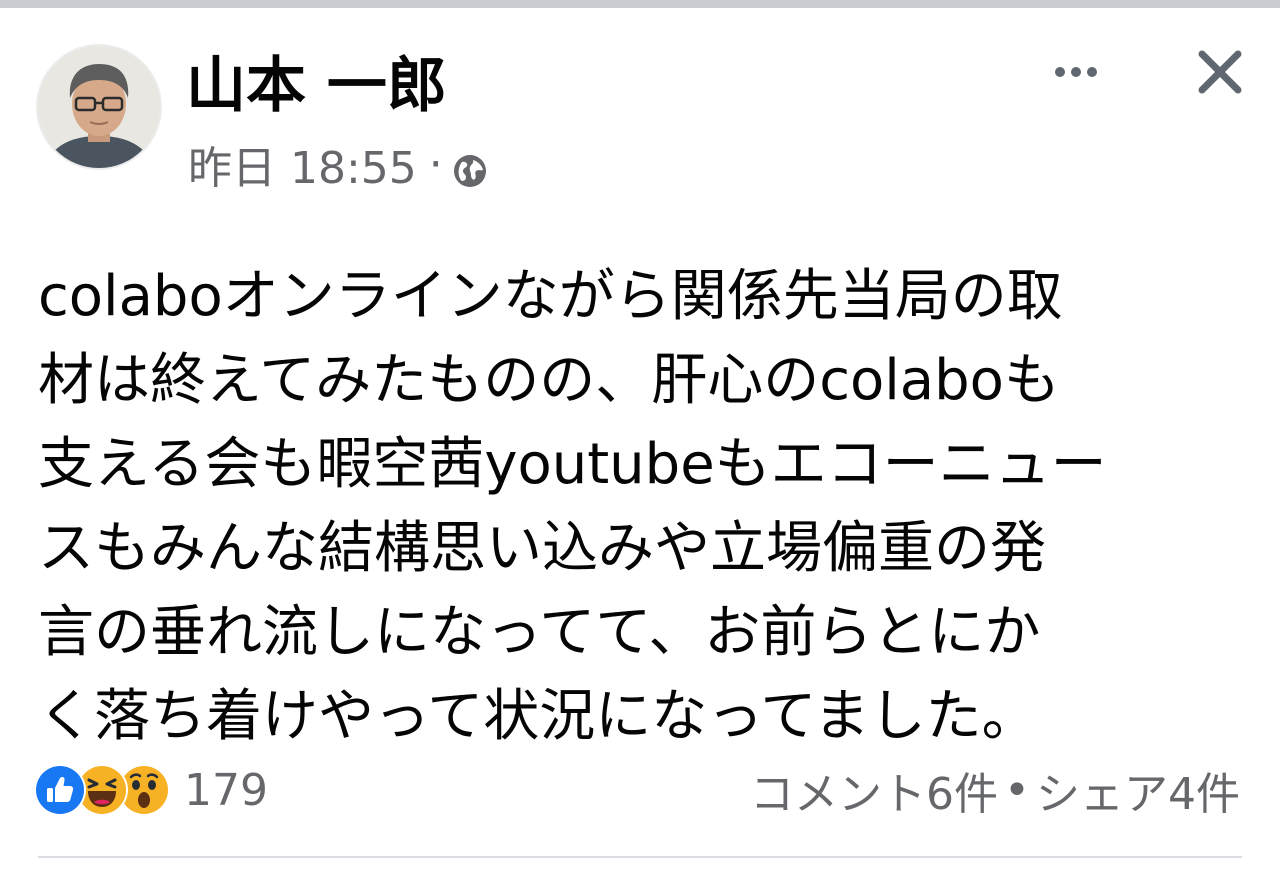 The width and height of the screenshot is (1280, 872). I want to click on reaction-count: 179, so click(226, 790).